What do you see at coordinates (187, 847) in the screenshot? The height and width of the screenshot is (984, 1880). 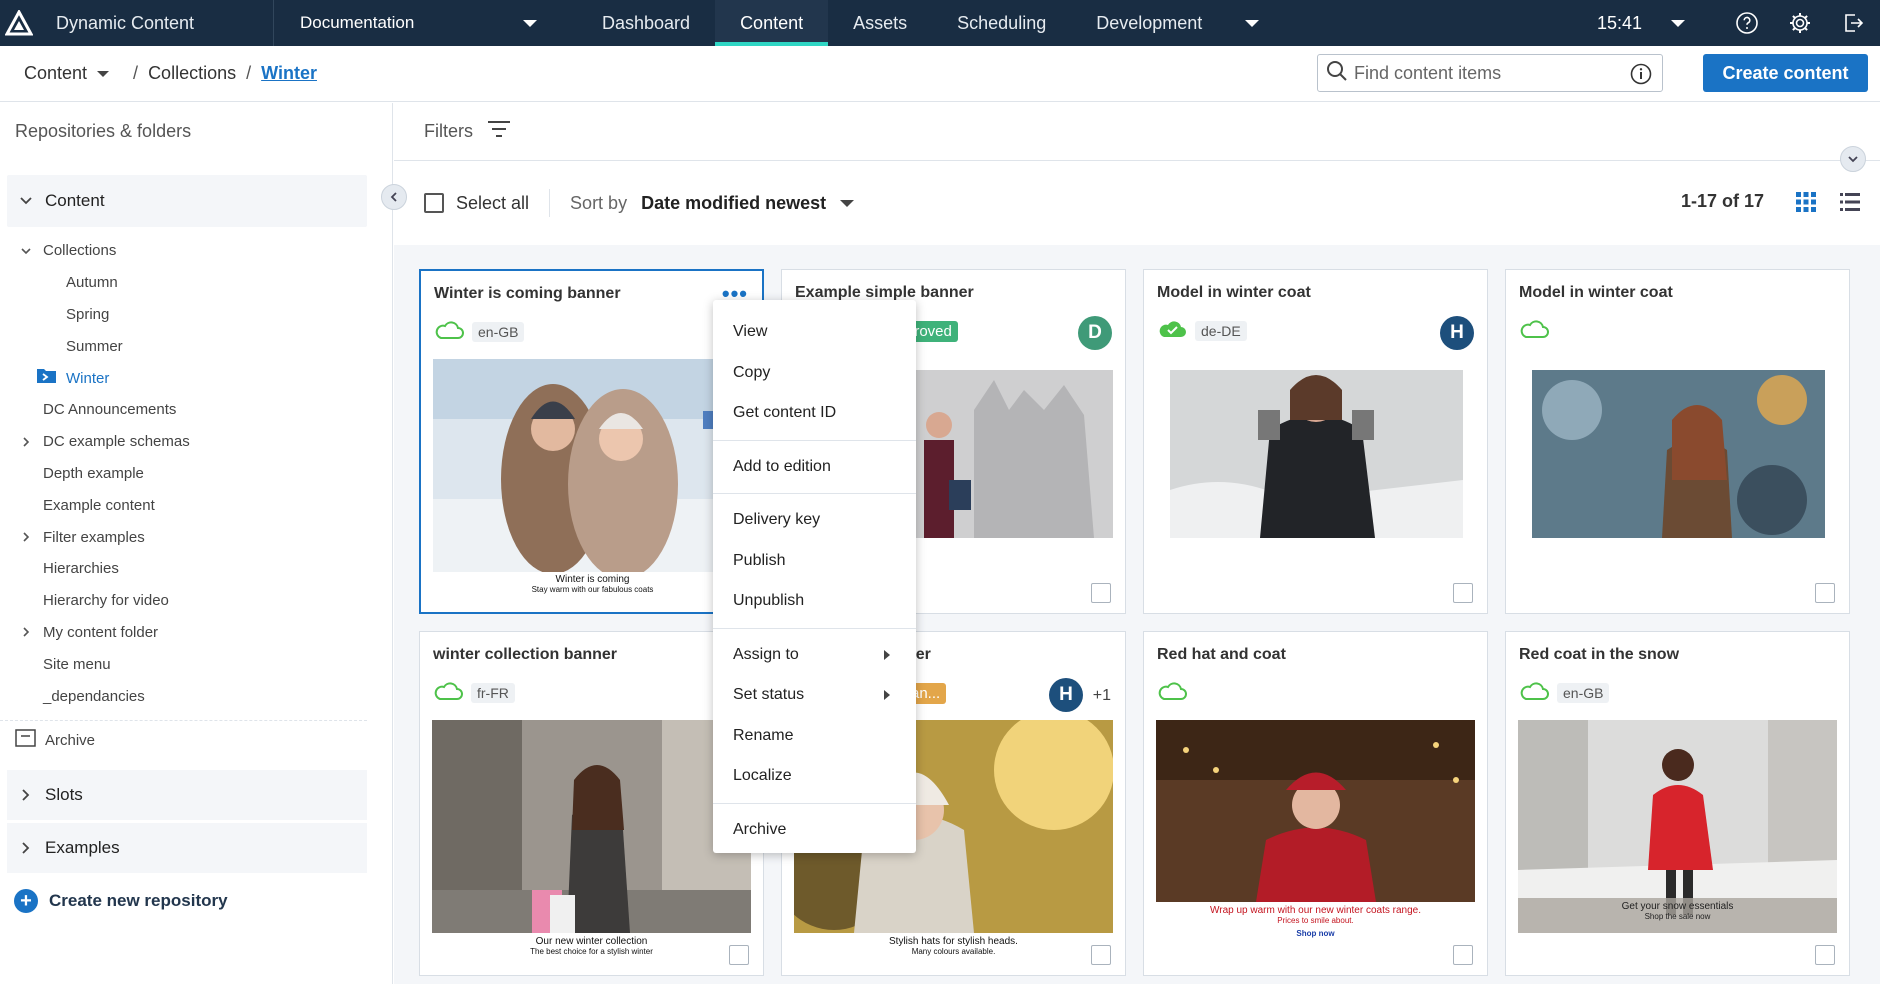 I see `repo-examples: Examples` at bounding box center [187, 847].